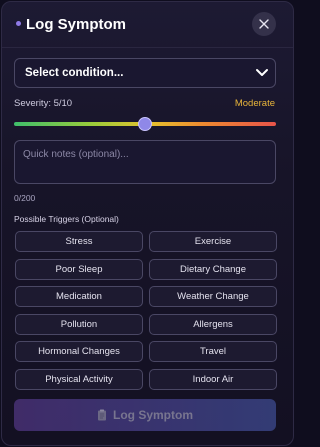 This screenshot has height=447, width=320. I want to click on clipboard-icon, so click(102, 415).